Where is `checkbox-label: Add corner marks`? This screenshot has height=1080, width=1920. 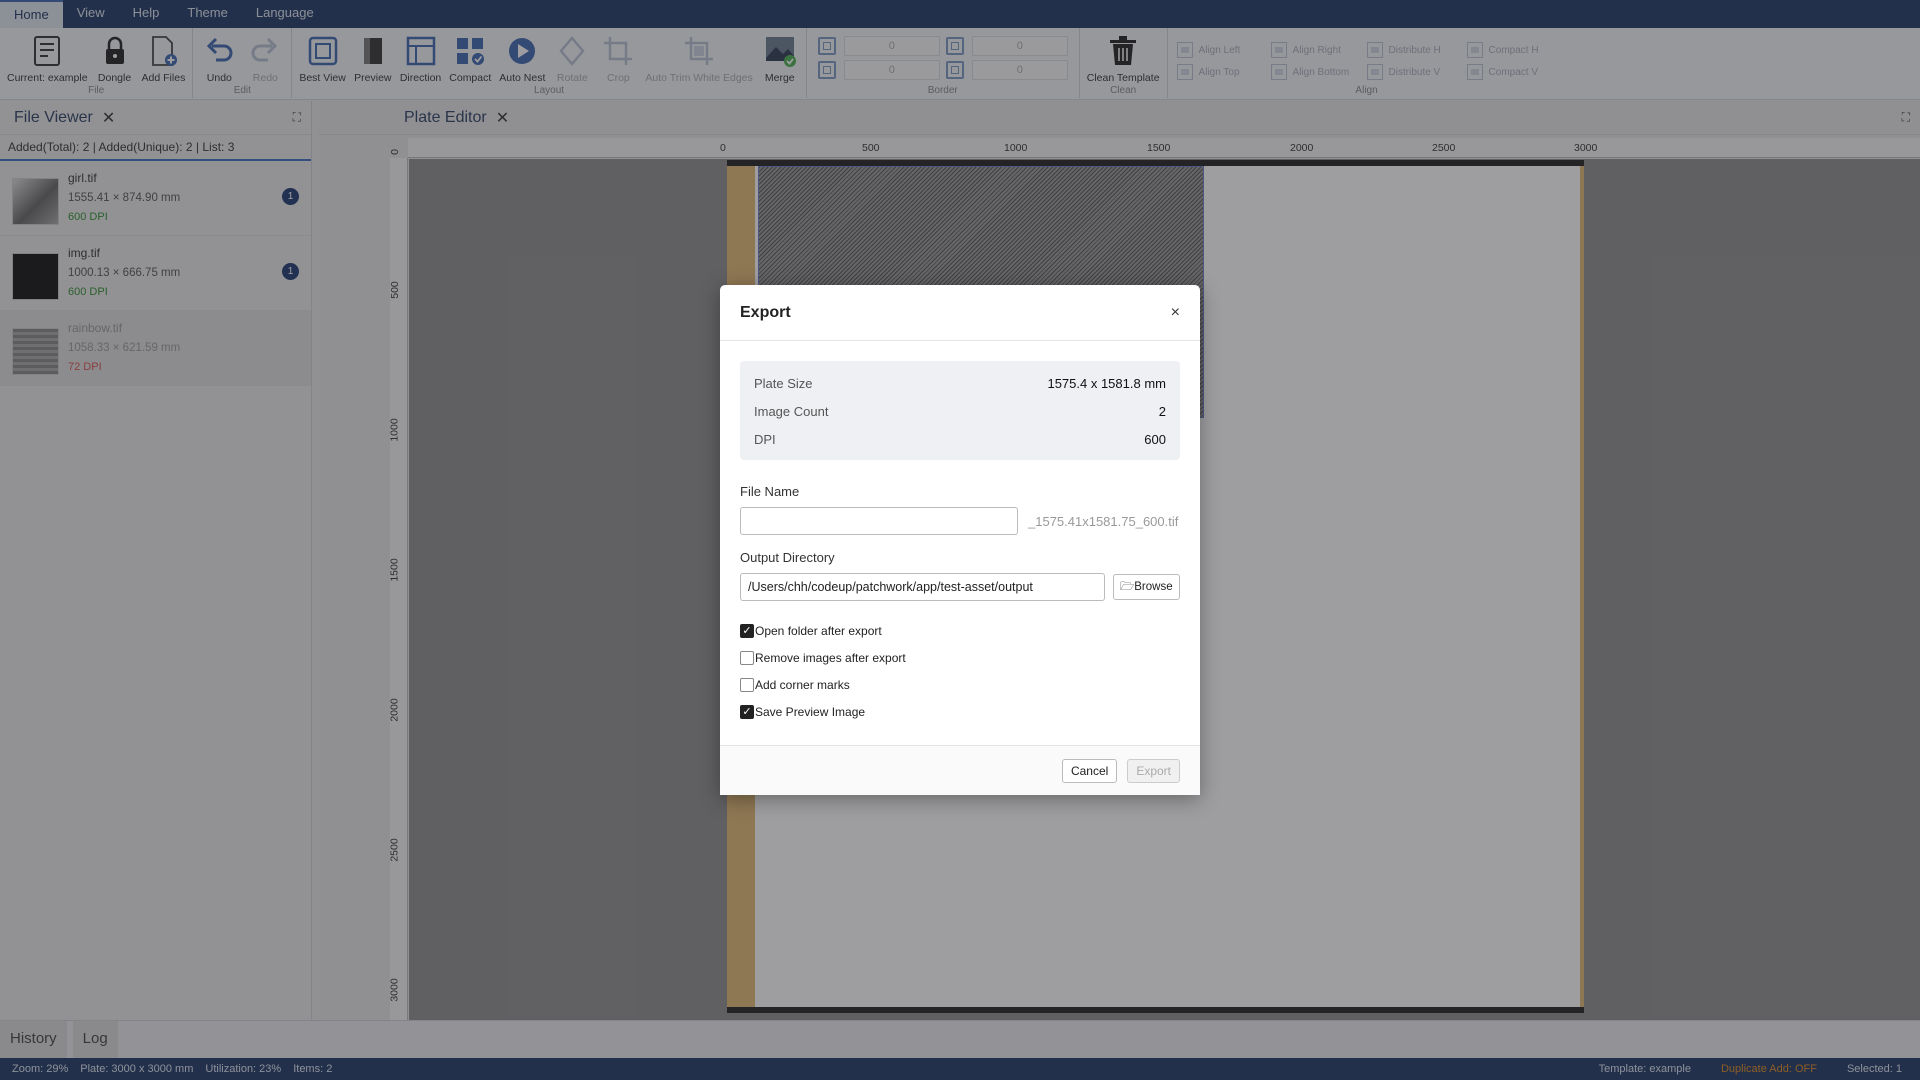
checkbox-label: Add corner marks is located at coordinates (802, 684).